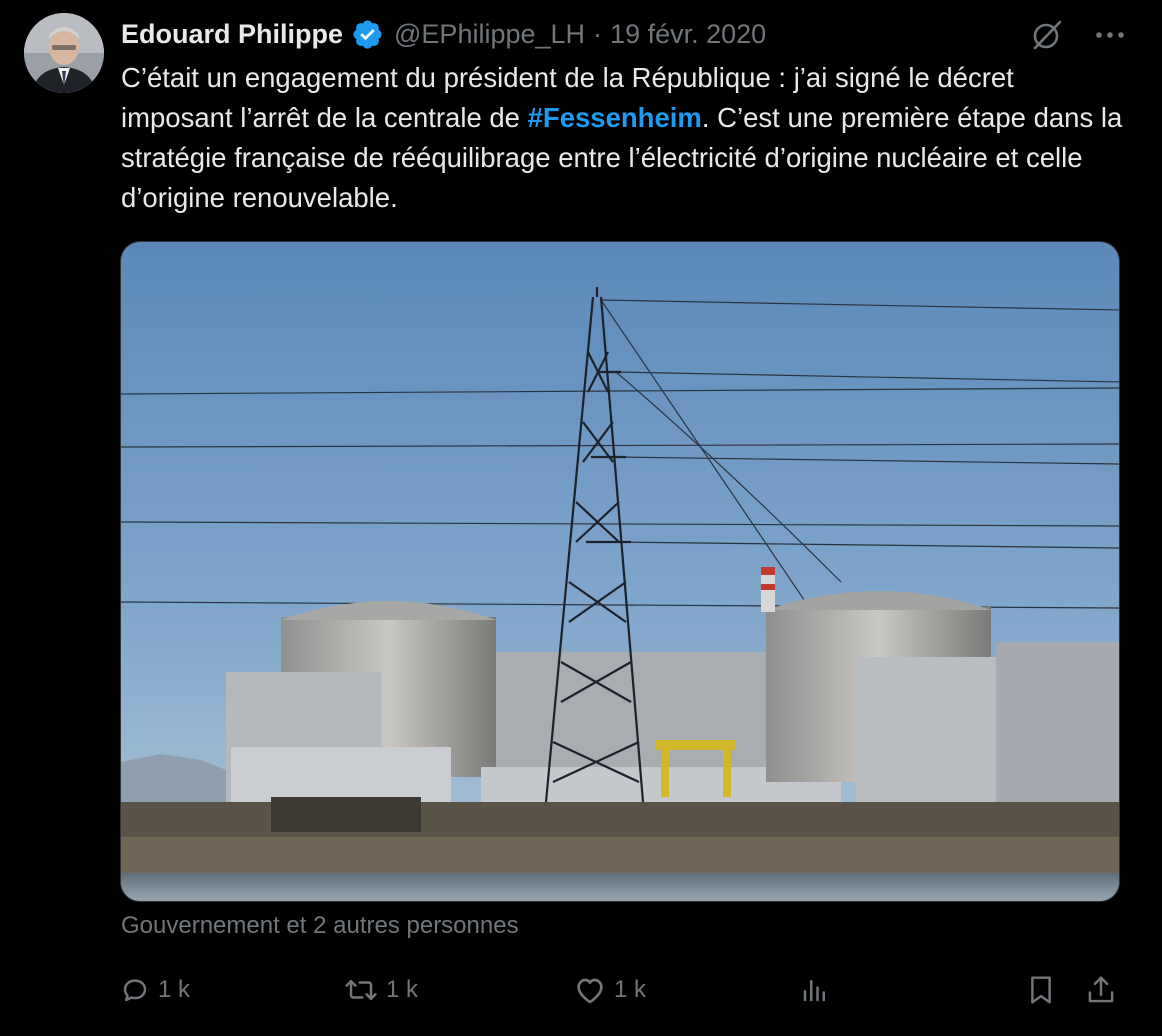 The width and height of the screenshot is (1162, 1036). What do you see at coordinates (155, 990) in the screenshot?
I see `reply-button: 1 k` at bounding box center [155, 990].